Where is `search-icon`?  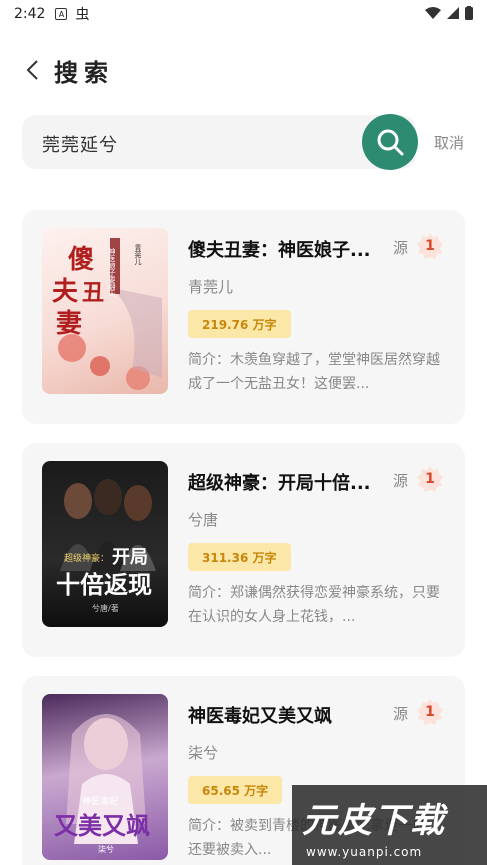
search-icon is located at coordinates (390, 142).